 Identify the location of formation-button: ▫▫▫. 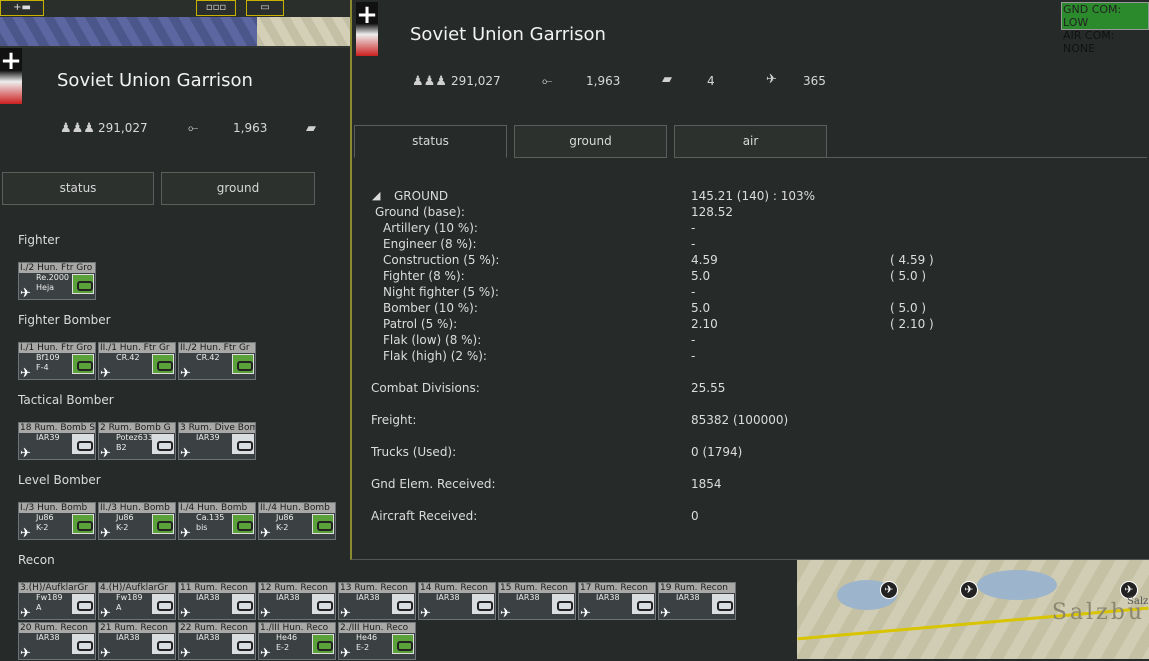
(216, 8).